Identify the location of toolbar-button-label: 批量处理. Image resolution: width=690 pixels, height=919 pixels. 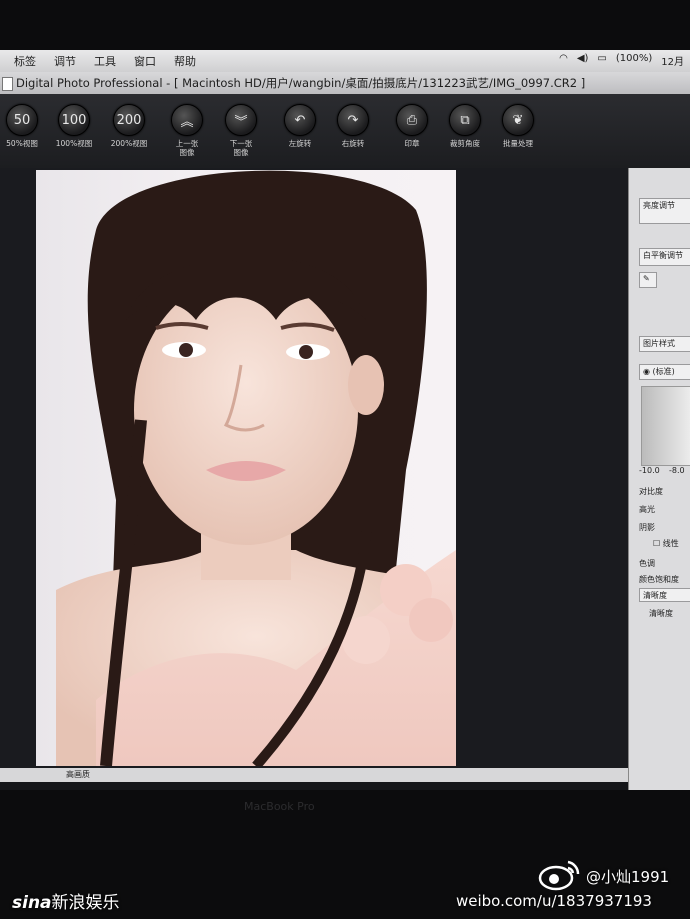
(518, 143).